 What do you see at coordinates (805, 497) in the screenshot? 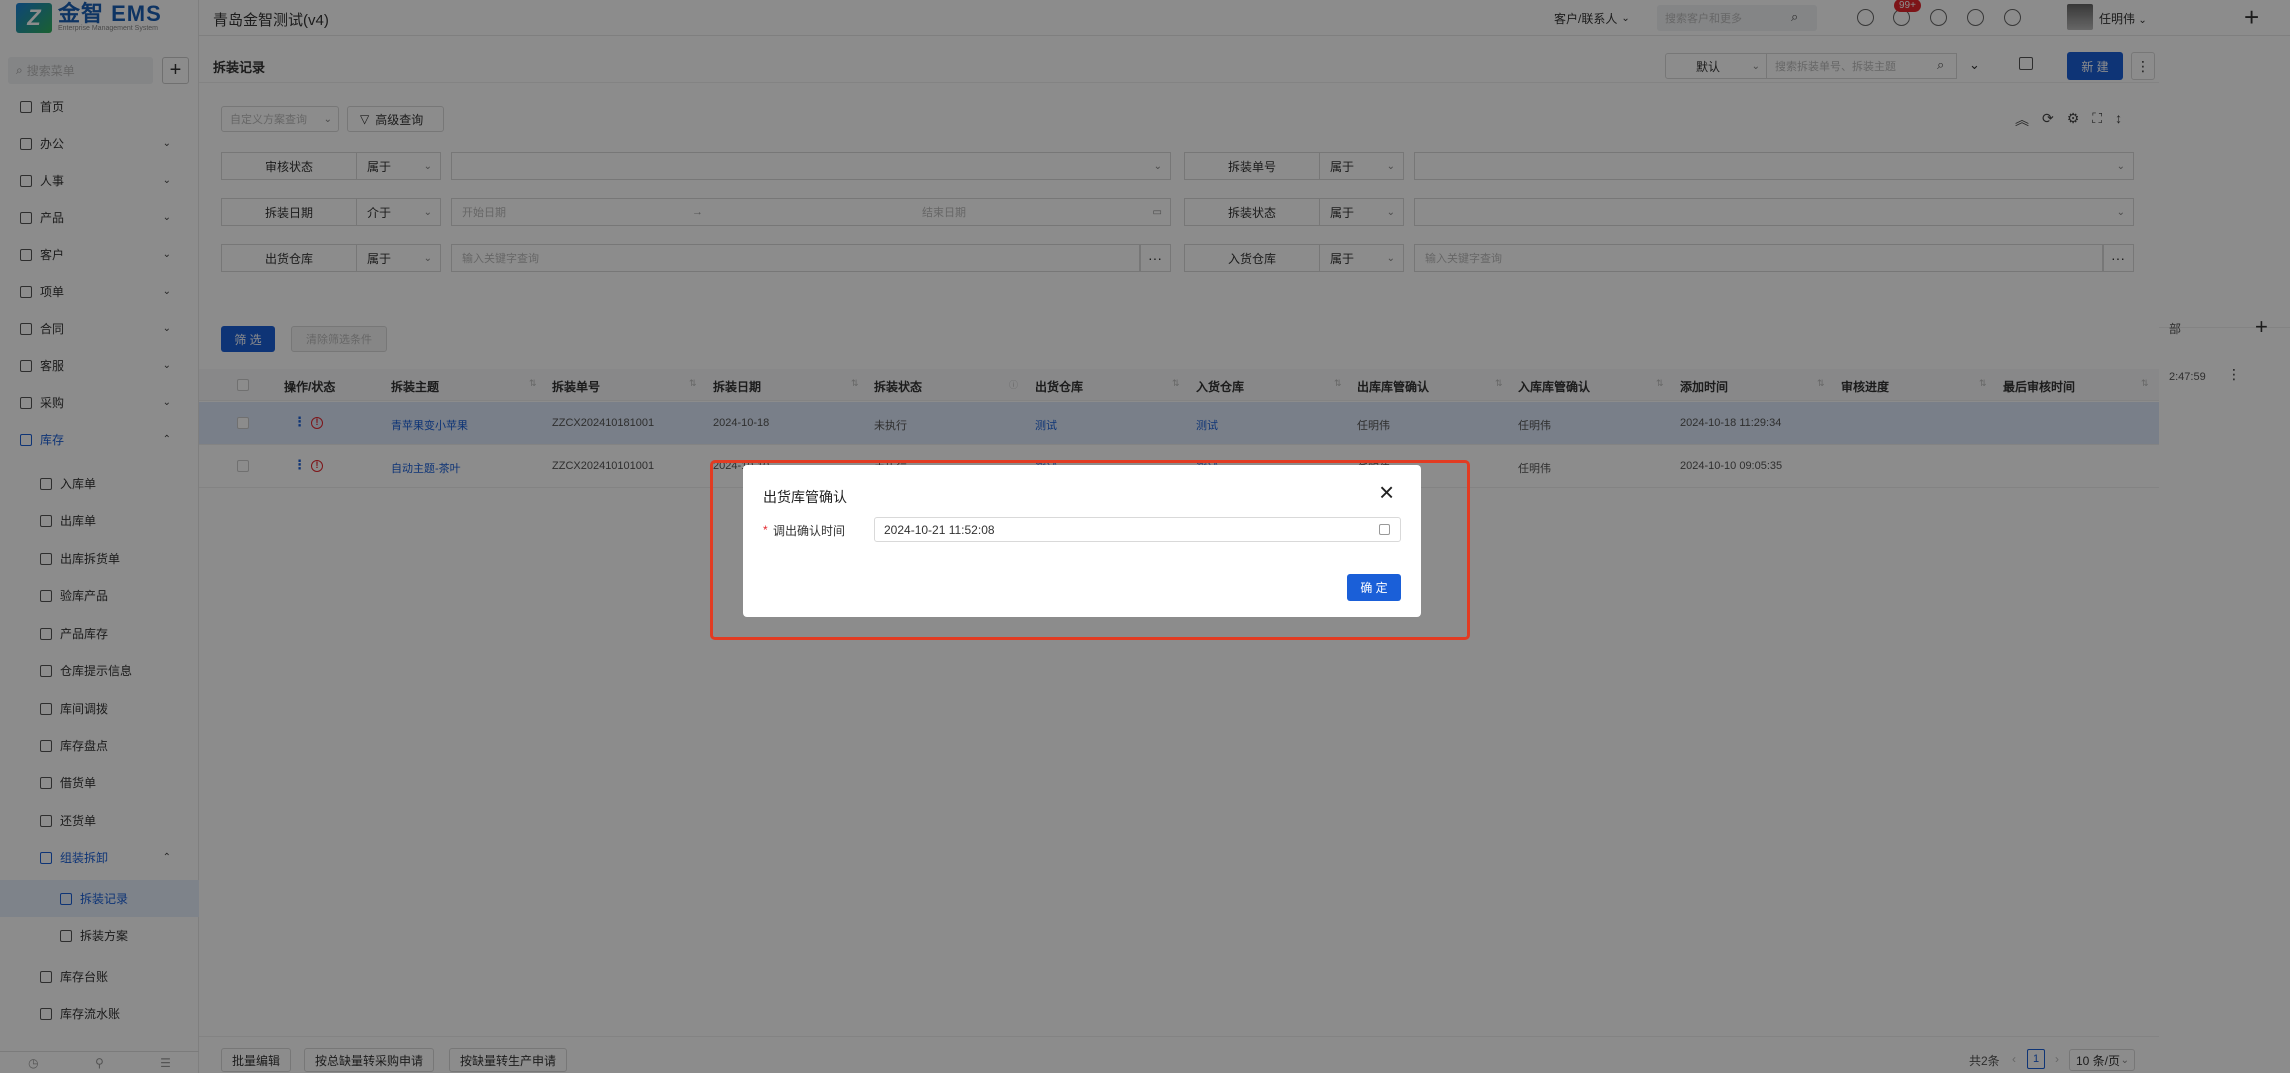
I see `dialog-title: 出货库管确认` at bounding box center [805, 497].